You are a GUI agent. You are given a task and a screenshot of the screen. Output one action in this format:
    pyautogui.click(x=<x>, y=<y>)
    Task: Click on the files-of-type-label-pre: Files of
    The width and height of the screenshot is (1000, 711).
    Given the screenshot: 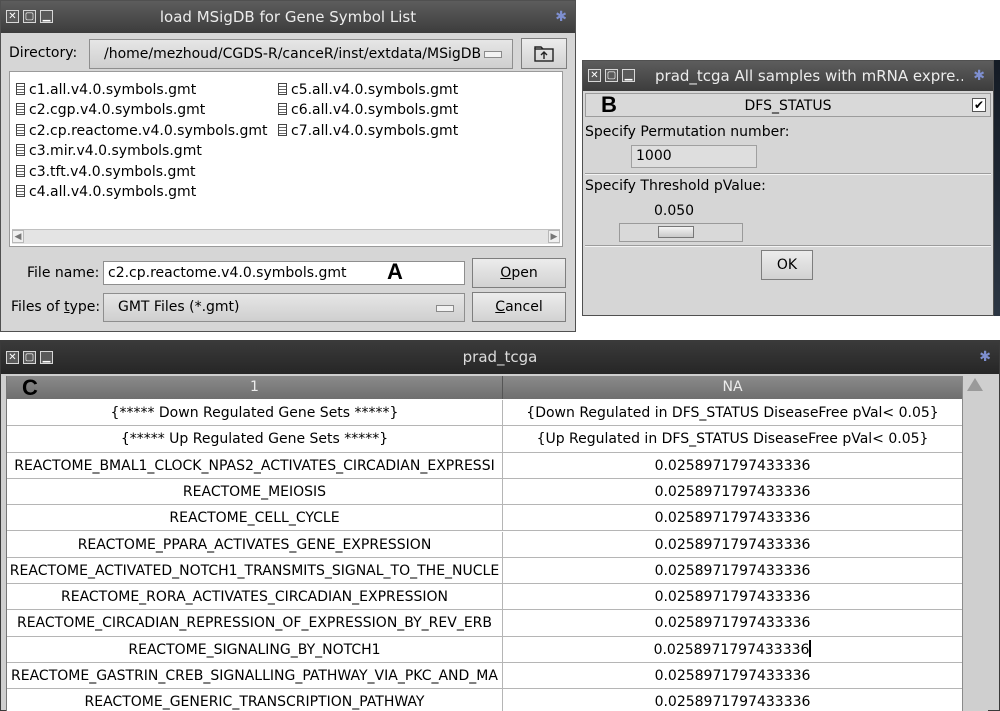 What is the action you would take?
    pyautogui.click(x=38, y=307)
    